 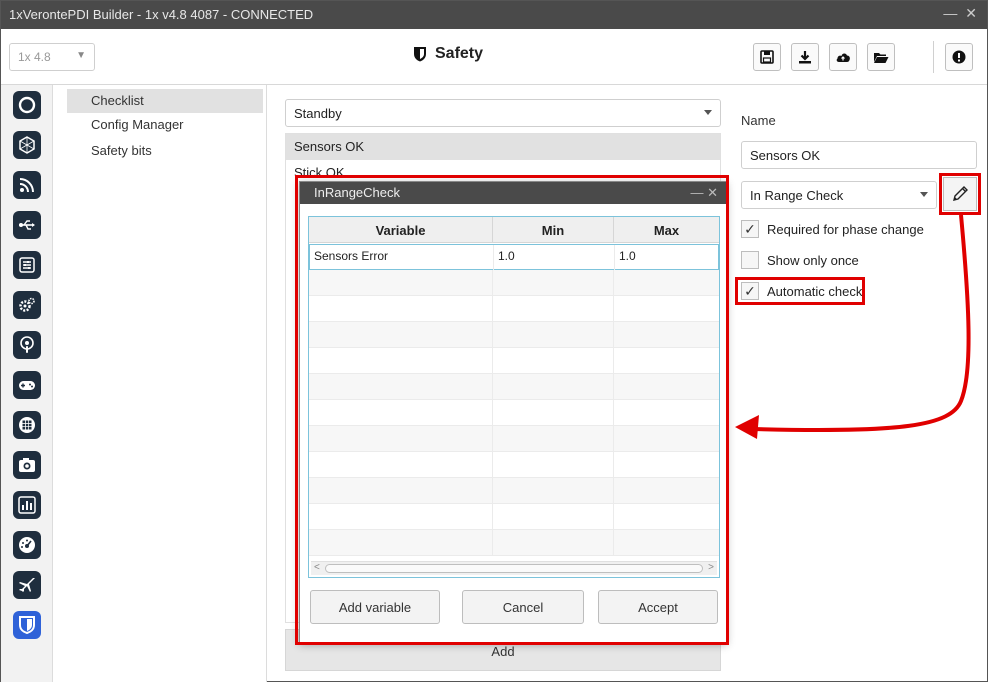 I want to click on sidebar-item-power, so click(x=27, y=105).